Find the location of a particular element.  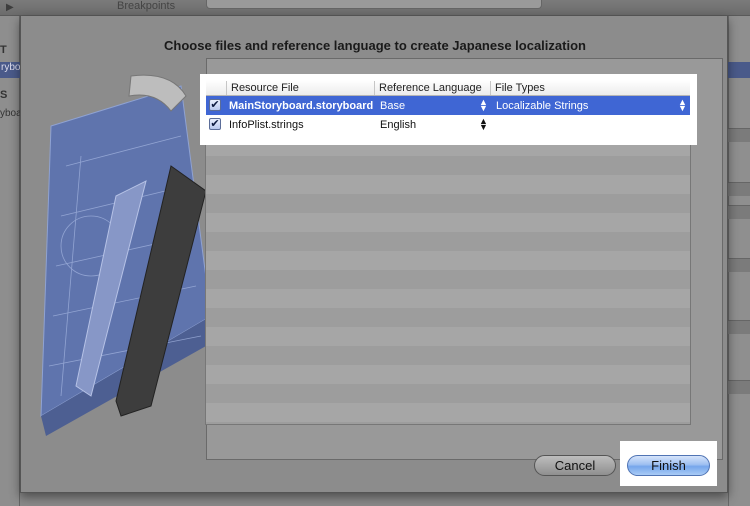

resource-file-cell: InfoPlist.strings is located at coordinates (266, 125).